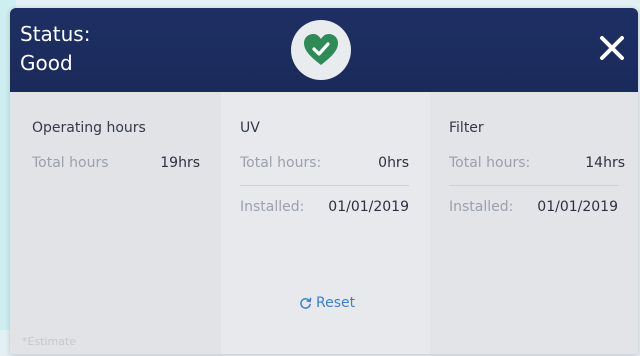 The height and width of the screenshot is (356, 640). I want to click on operating-hours-title: Operating hours, so click(89, 128).